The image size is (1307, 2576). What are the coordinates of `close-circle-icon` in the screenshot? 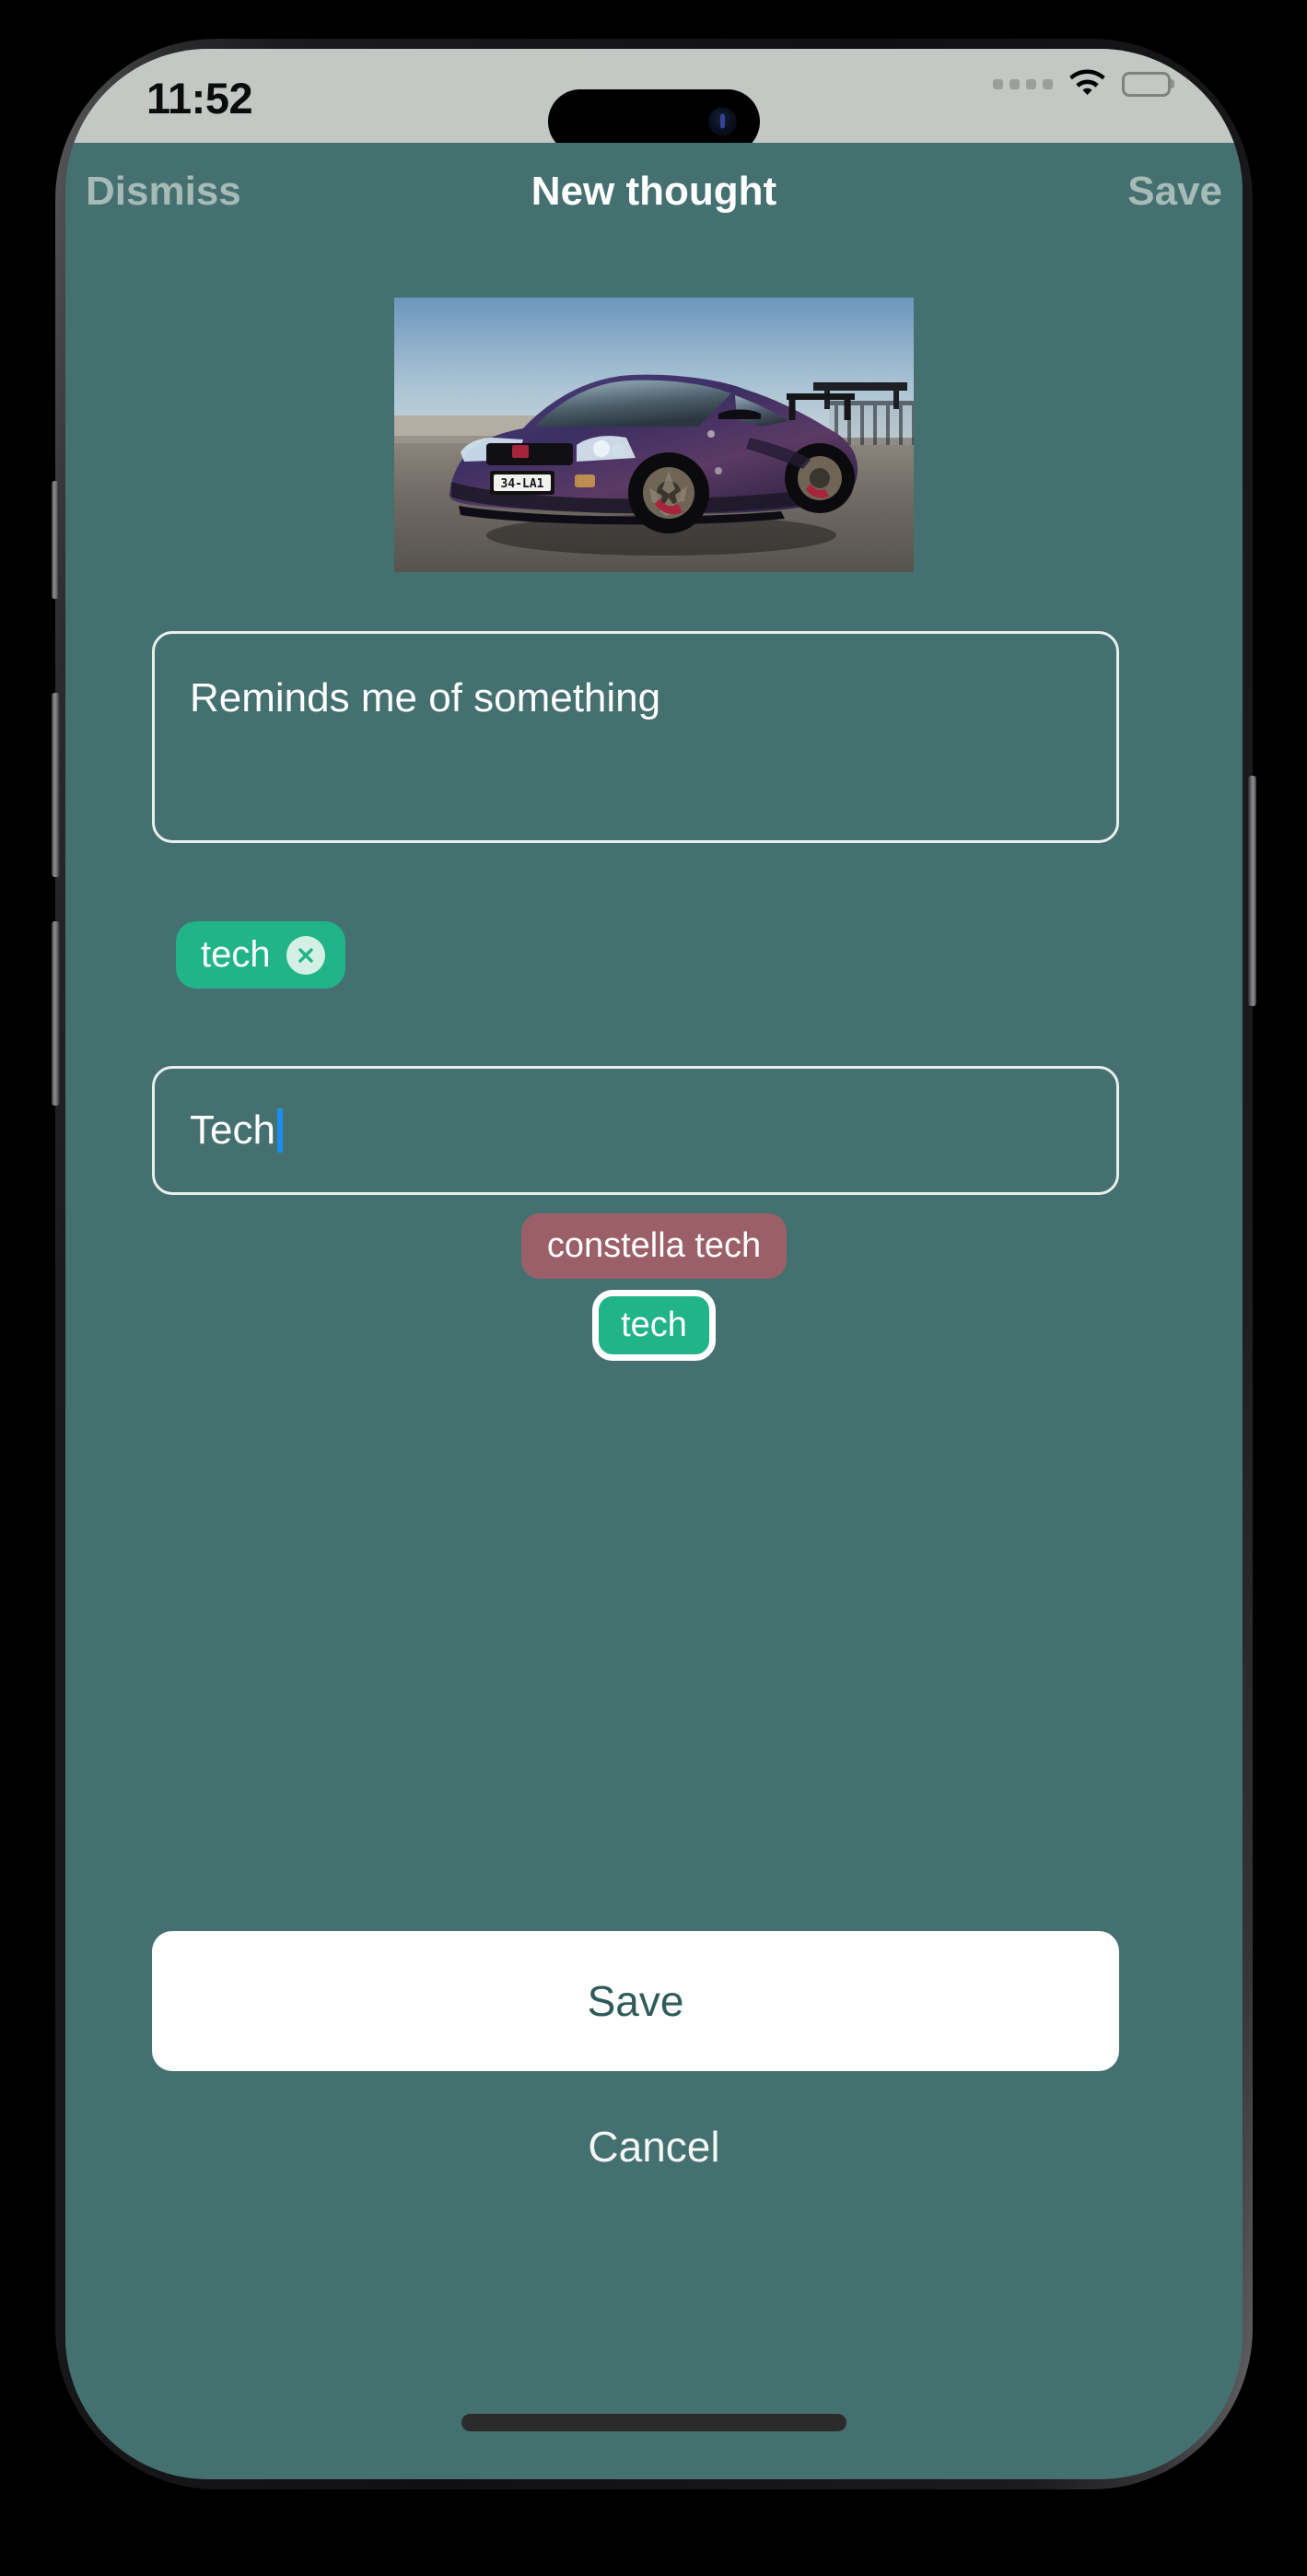 It's located at (306, 955).